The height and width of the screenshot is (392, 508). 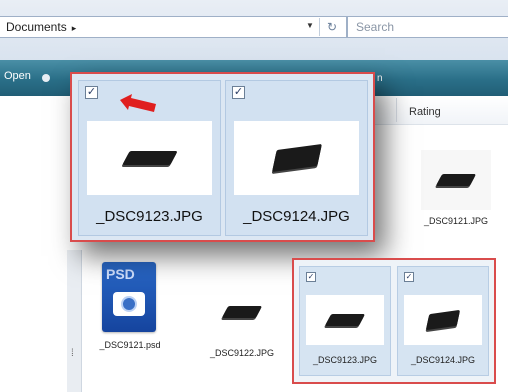 What do you see at coordinates (72, 353) in the screenshot?
I see `scrollbar-grip-icon: ⁞` at bounding box center [72, 353].